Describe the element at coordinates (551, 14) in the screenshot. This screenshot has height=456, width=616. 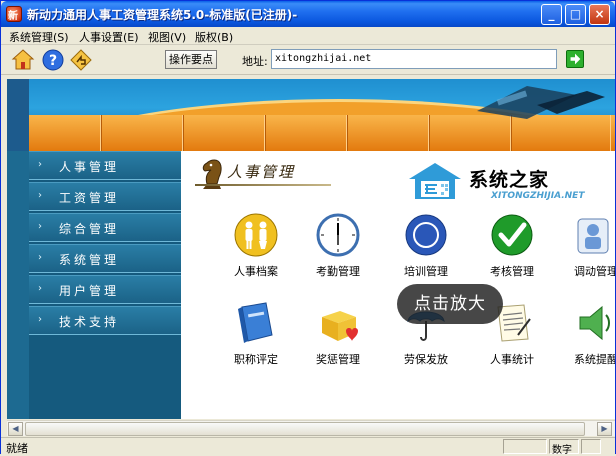
I see `minimize-button: _` at that location.